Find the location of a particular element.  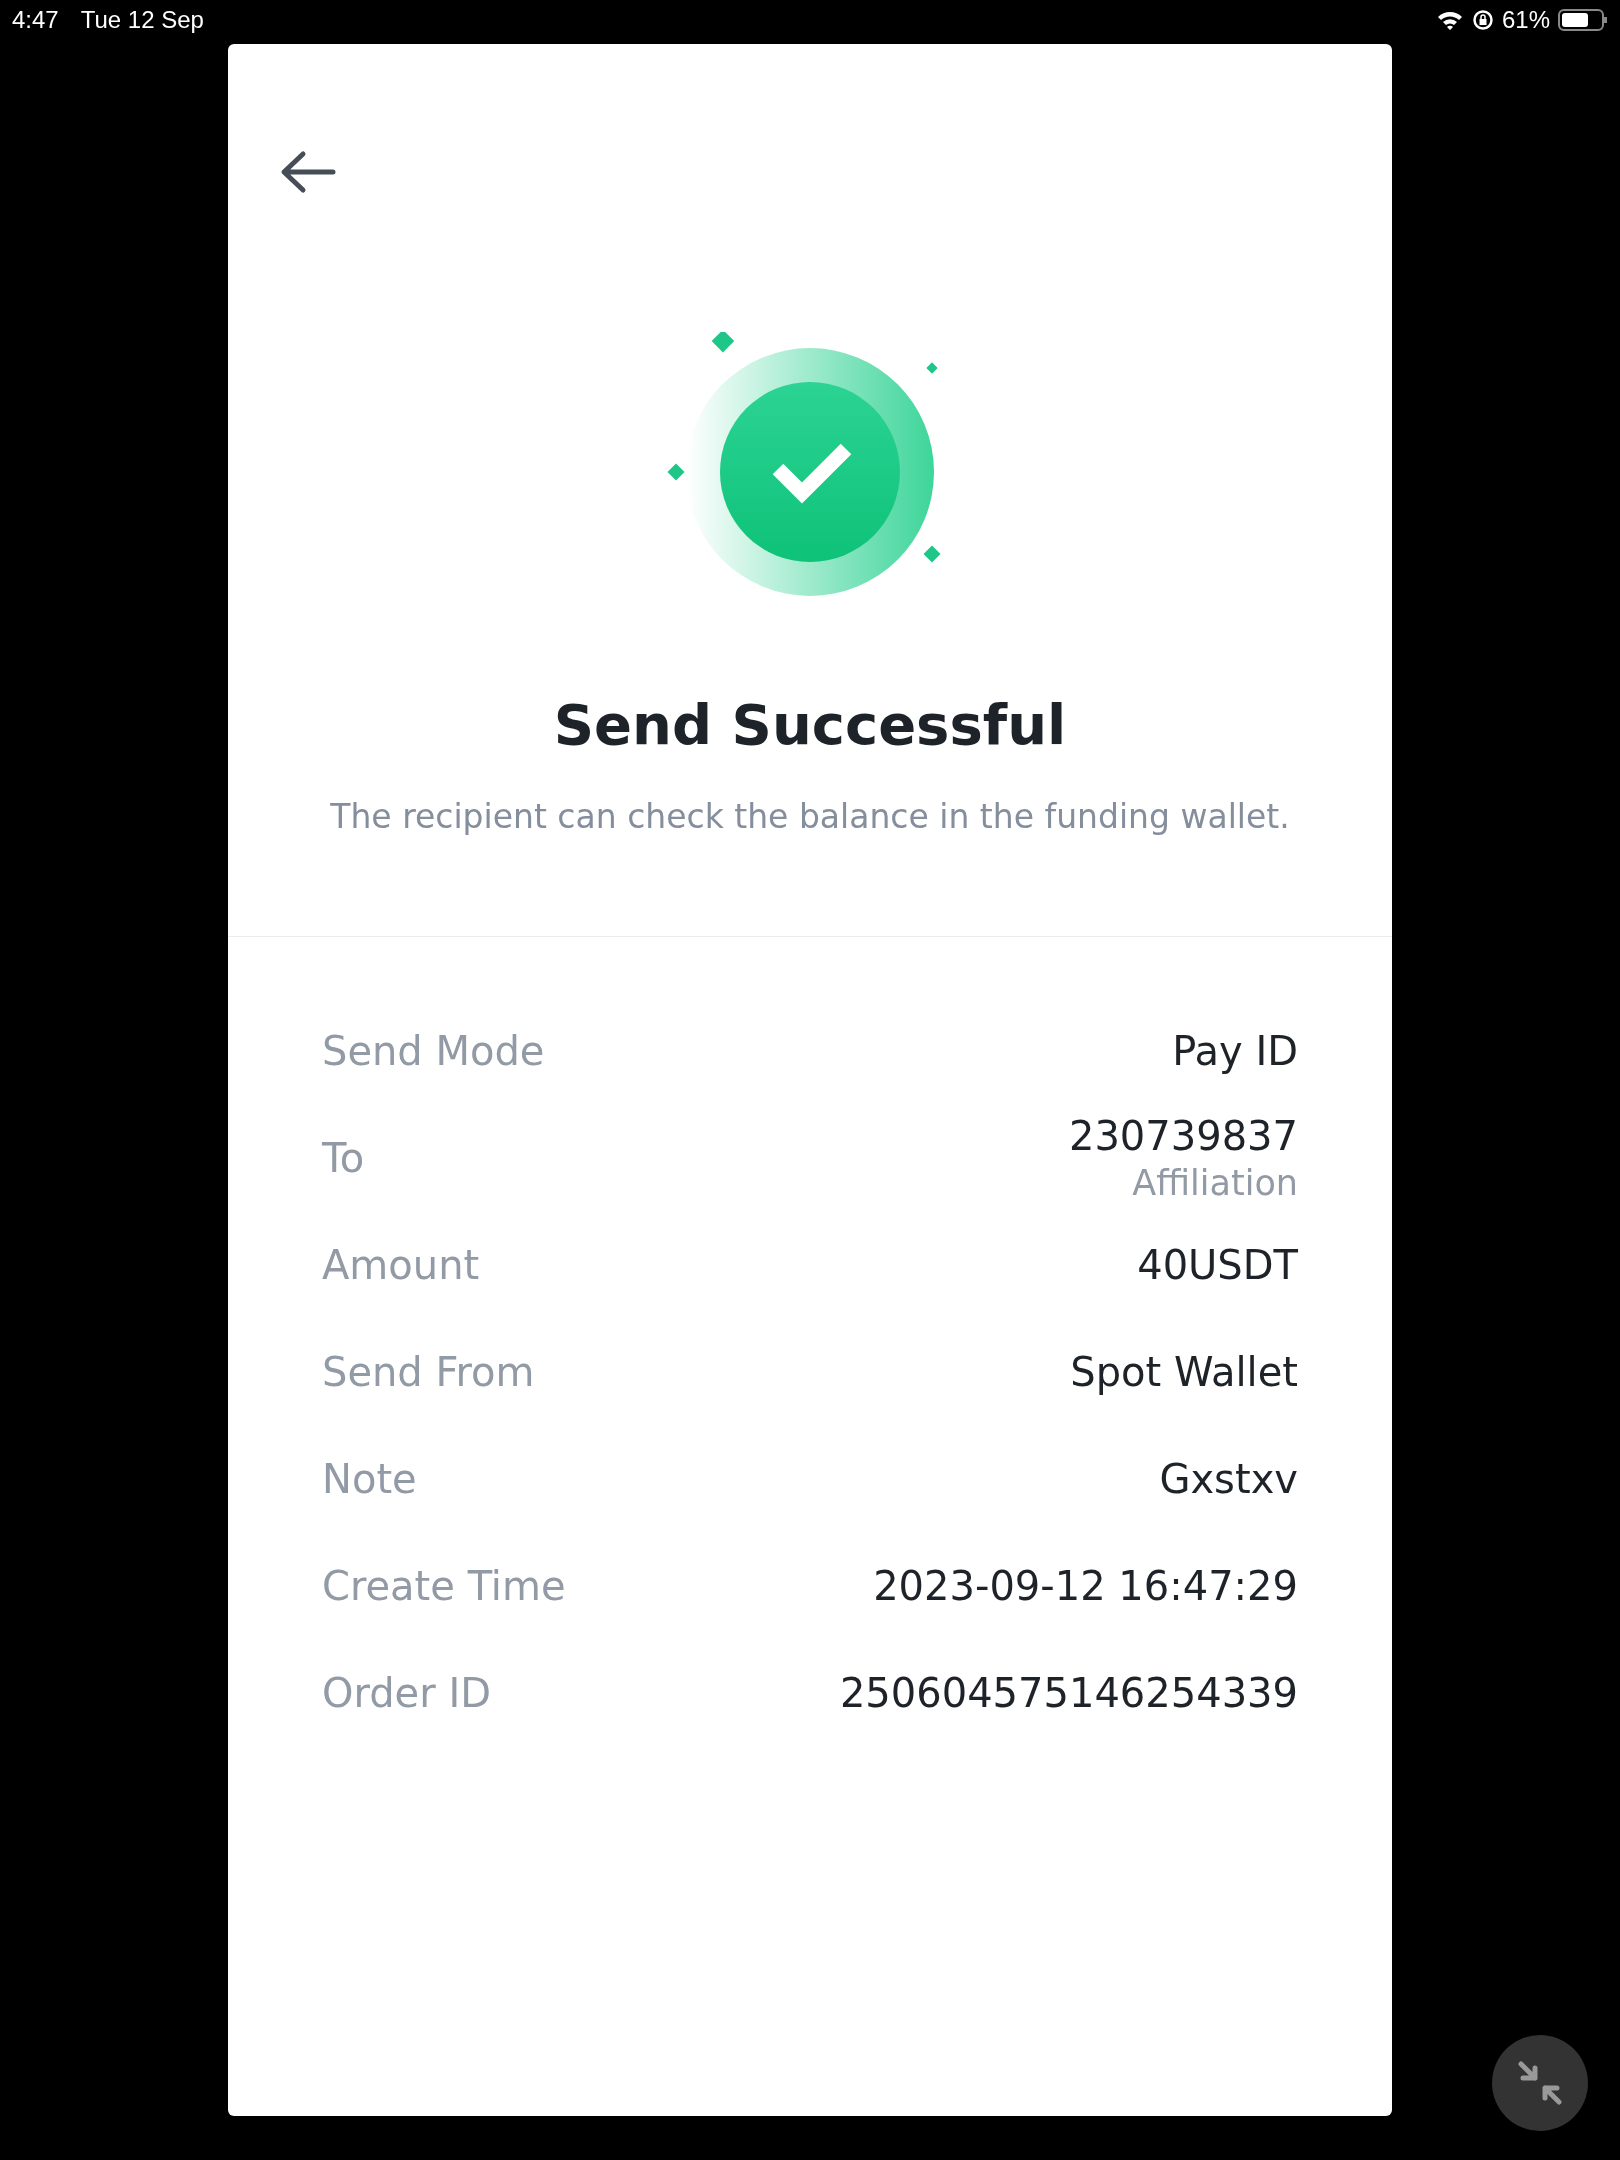

success-subtitle: The recipient can check the balance in the funding wallet. is located at coordinates (810, 816).